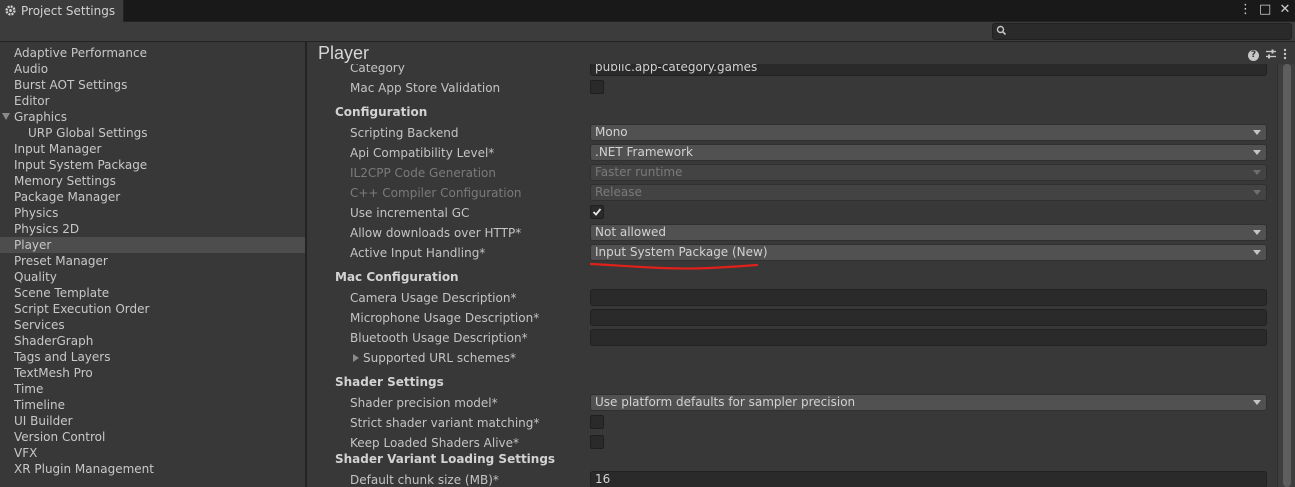 The image size is (1295, 487). I want to click on project-settings-tab: Project Settings, so click(62, 11).